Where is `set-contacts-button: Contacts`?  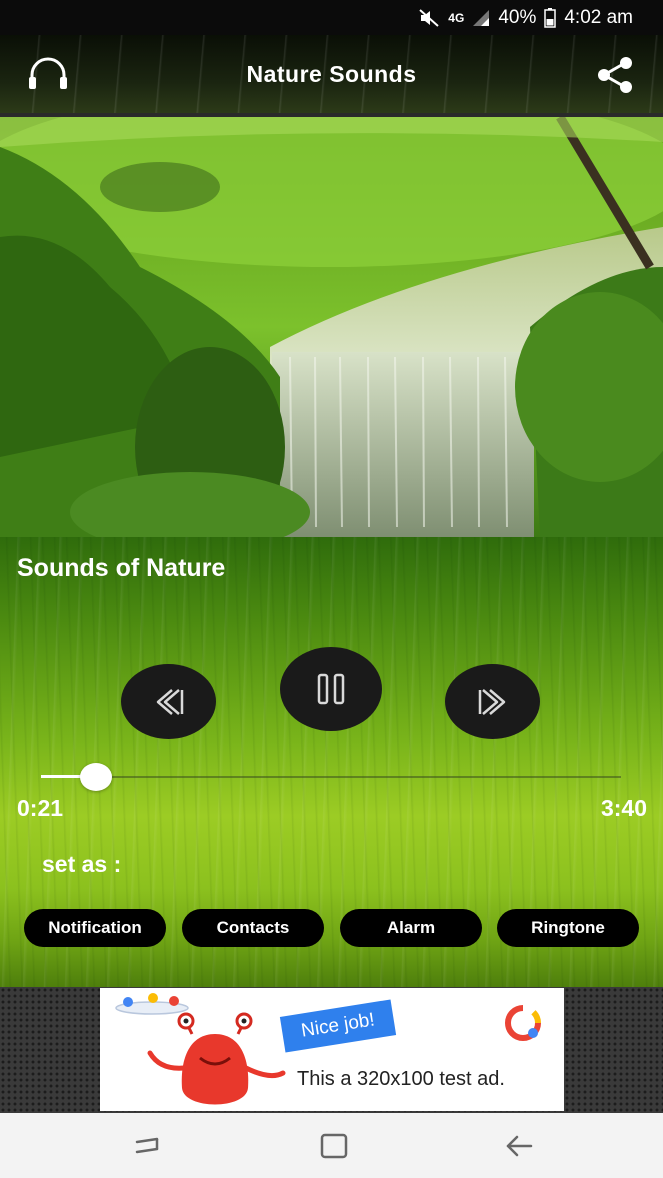
set-contacts-button: Contacts is located at coordinates (253, 928).